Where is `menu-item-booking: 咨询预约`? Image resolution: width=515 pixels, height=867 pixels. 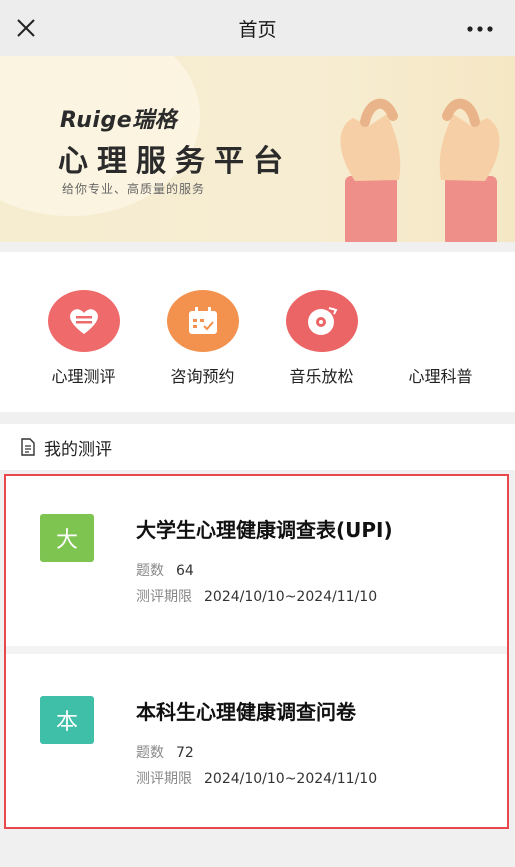
menu-item-booking: 咨询预约 is located at coordinates (202, 332).